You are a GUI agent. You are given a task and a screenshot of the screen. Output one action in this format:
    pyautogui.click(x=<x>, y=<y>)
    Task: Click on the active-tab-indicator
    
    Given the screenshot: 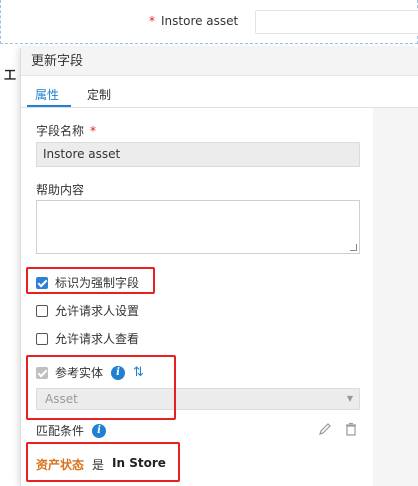 What is the action you would take?
    pyautogui.click(x=49, y=106)
    